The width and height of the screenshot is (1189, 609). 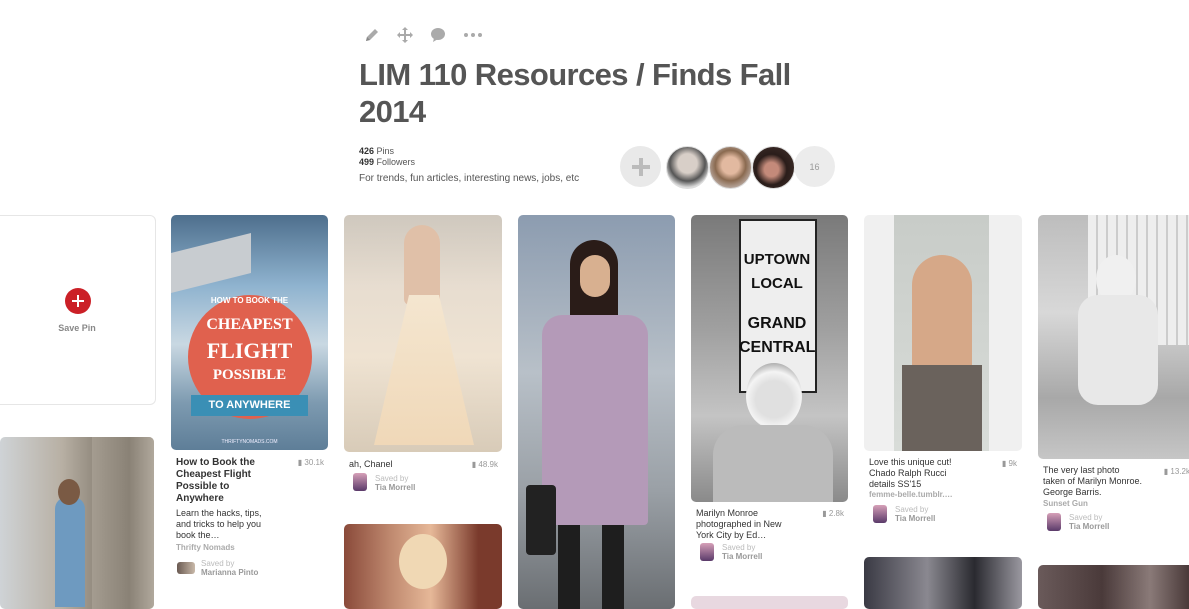 I want to click on more-icon, so click(x=473, y=35).